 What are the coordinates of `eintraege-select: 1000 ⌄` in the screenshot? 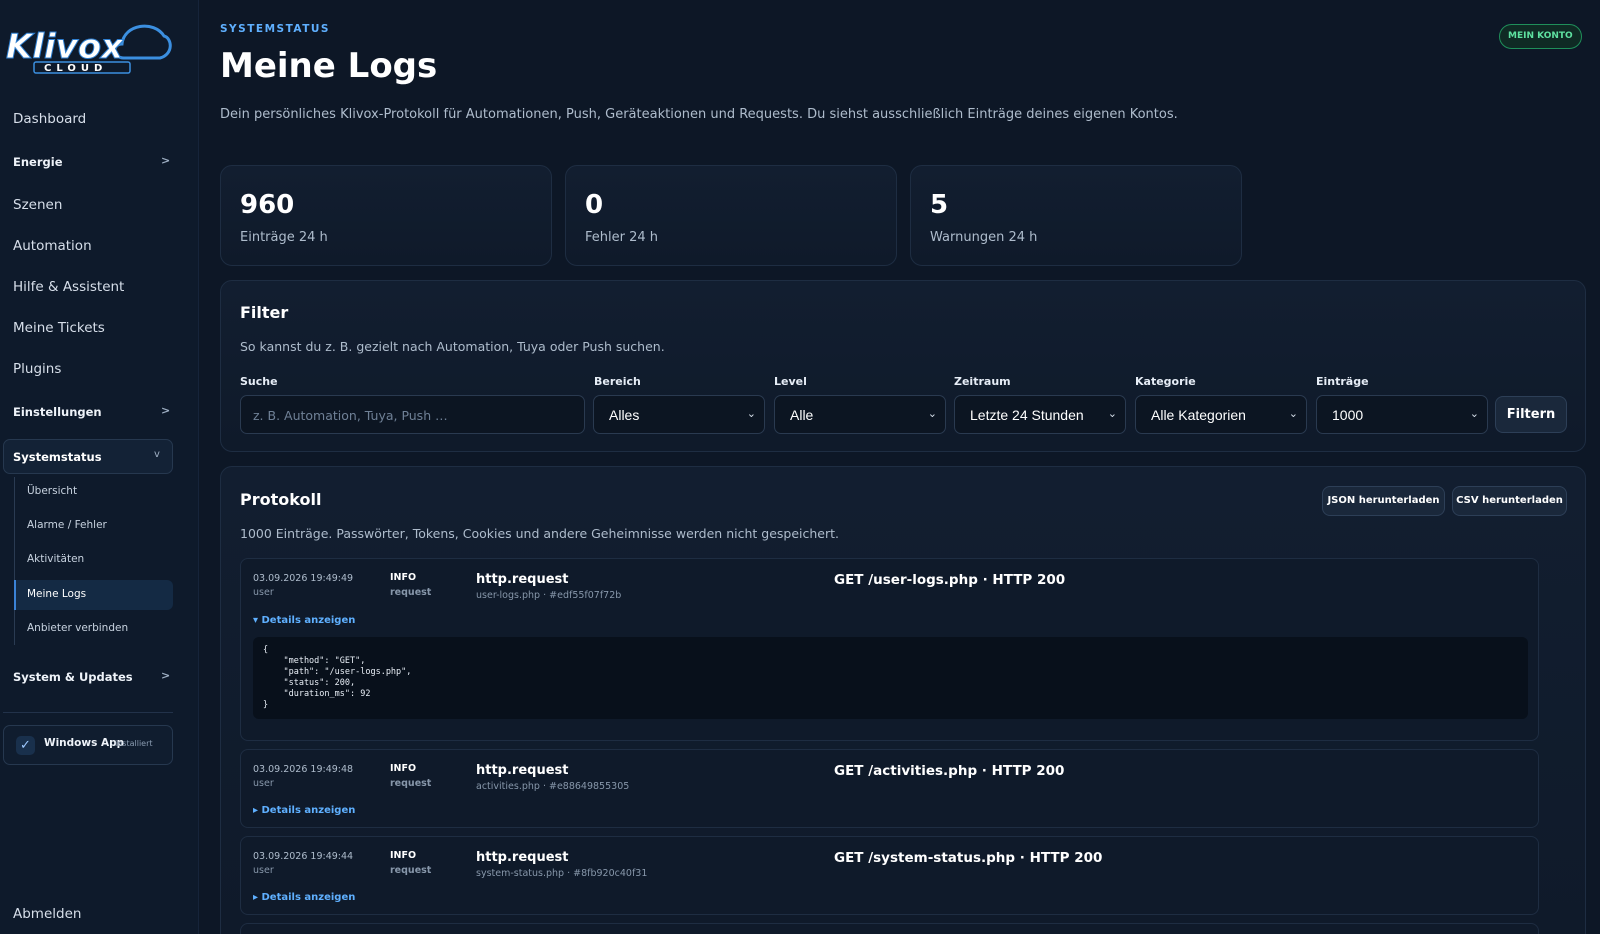 It's located at (1402, 414).